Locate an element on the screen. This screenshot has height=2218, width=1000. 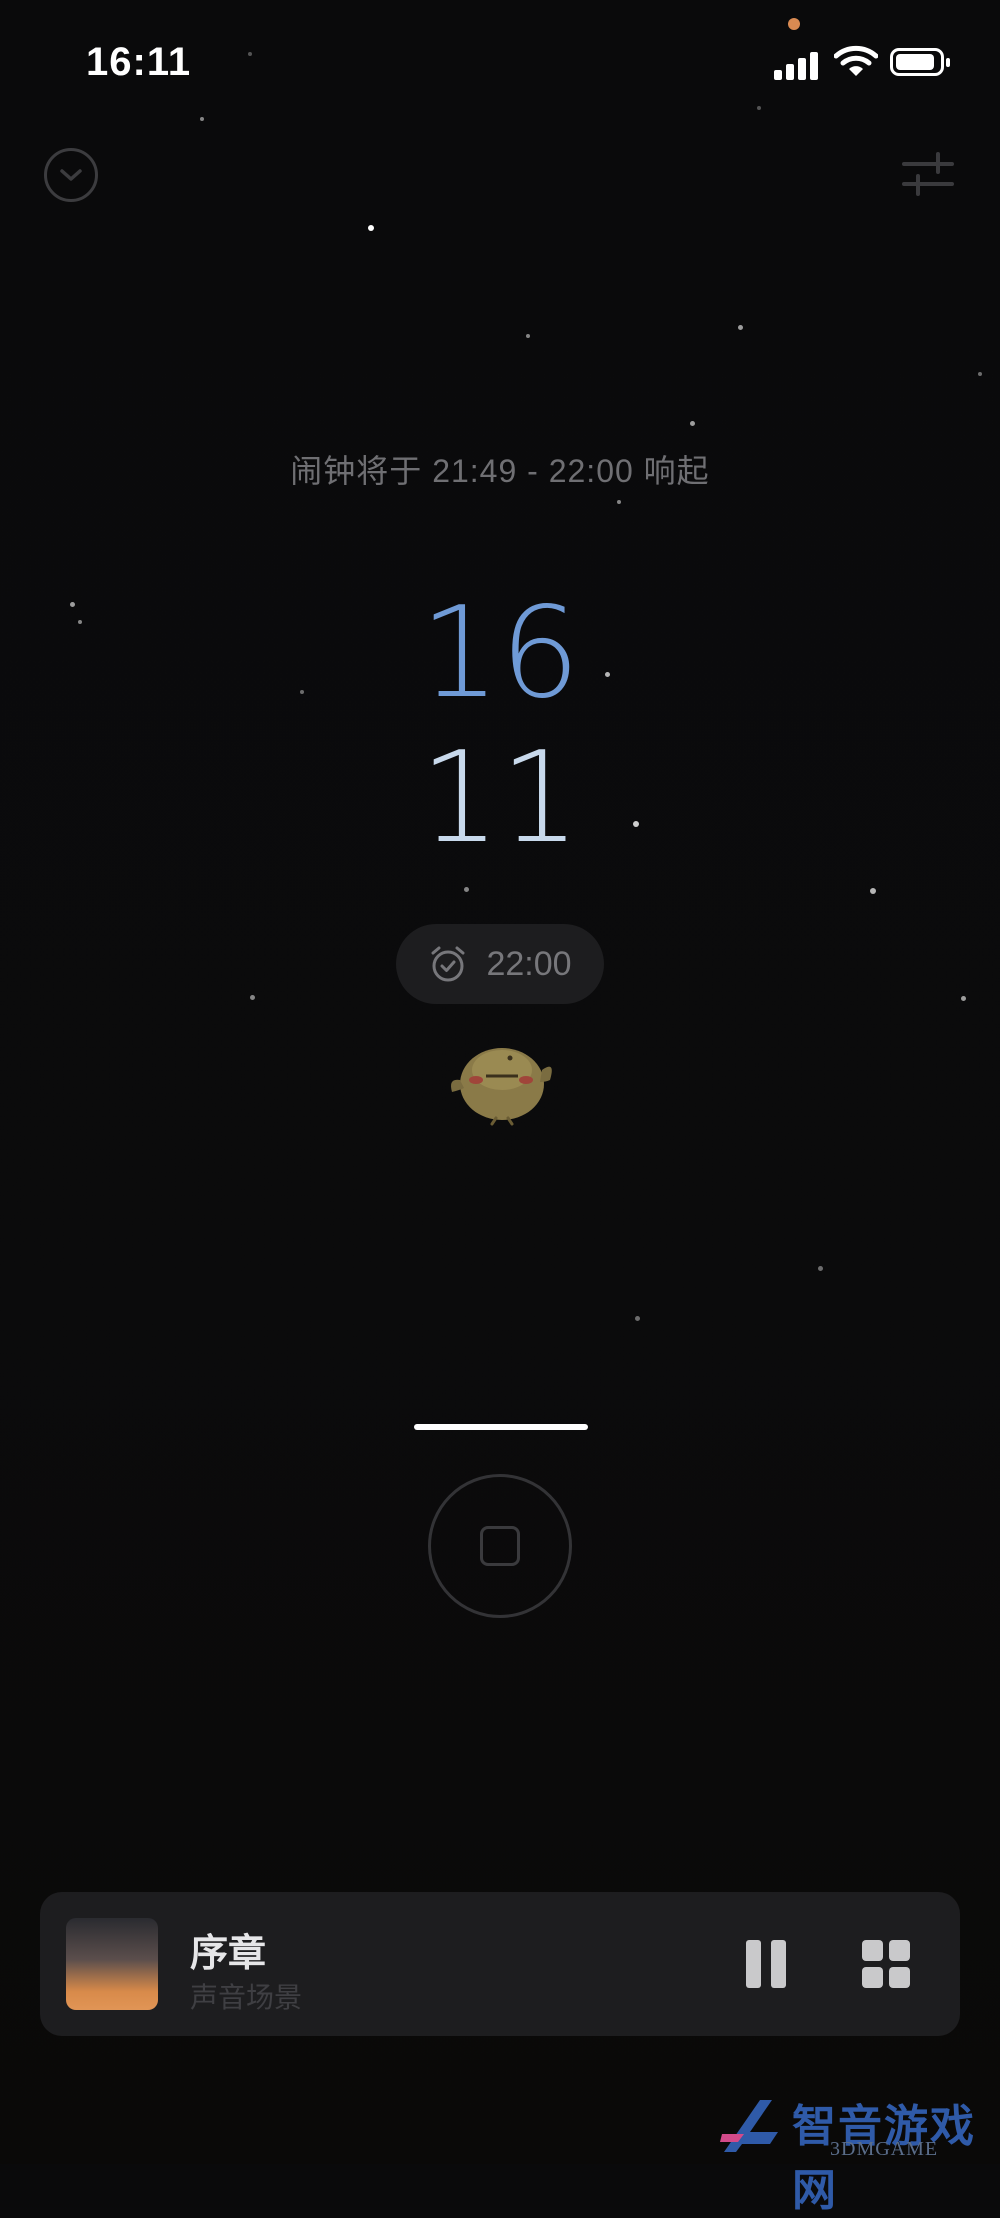
pause-icon is located at coordinates (753, 1964).